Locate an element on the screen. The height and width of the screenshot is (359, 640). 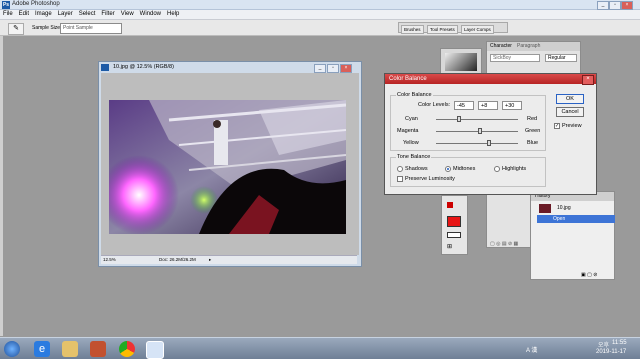
clock-period: 오후 is located at coordinates (604, 346).